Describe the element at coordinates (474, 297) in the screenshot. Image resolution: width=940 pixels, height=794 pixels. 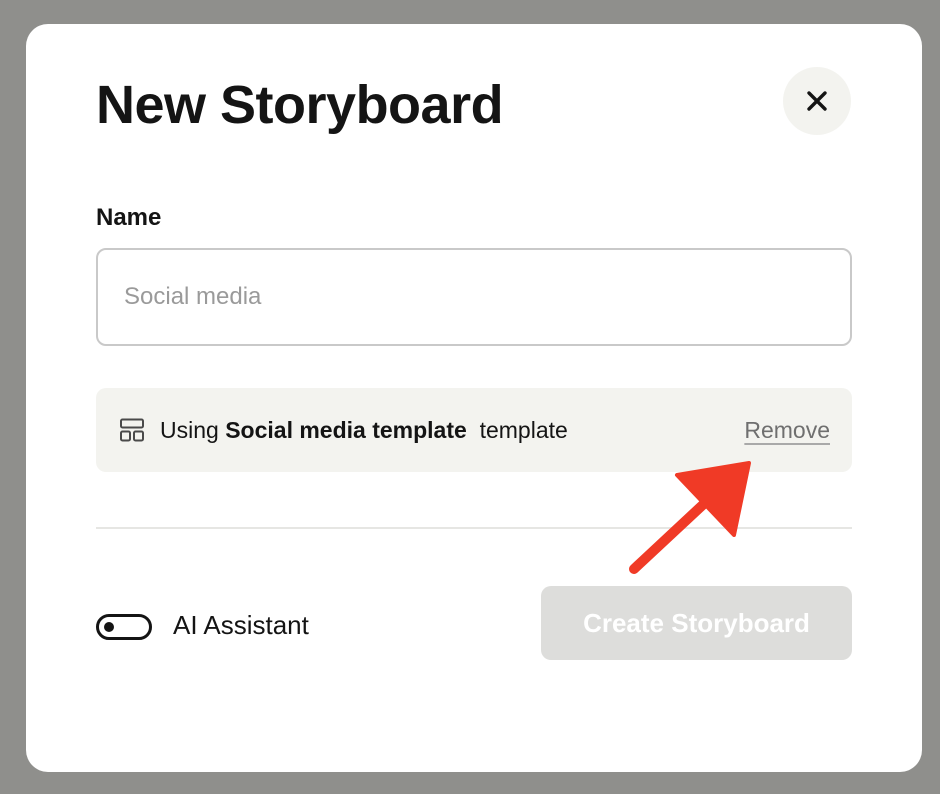
I see `name-input` at that location.